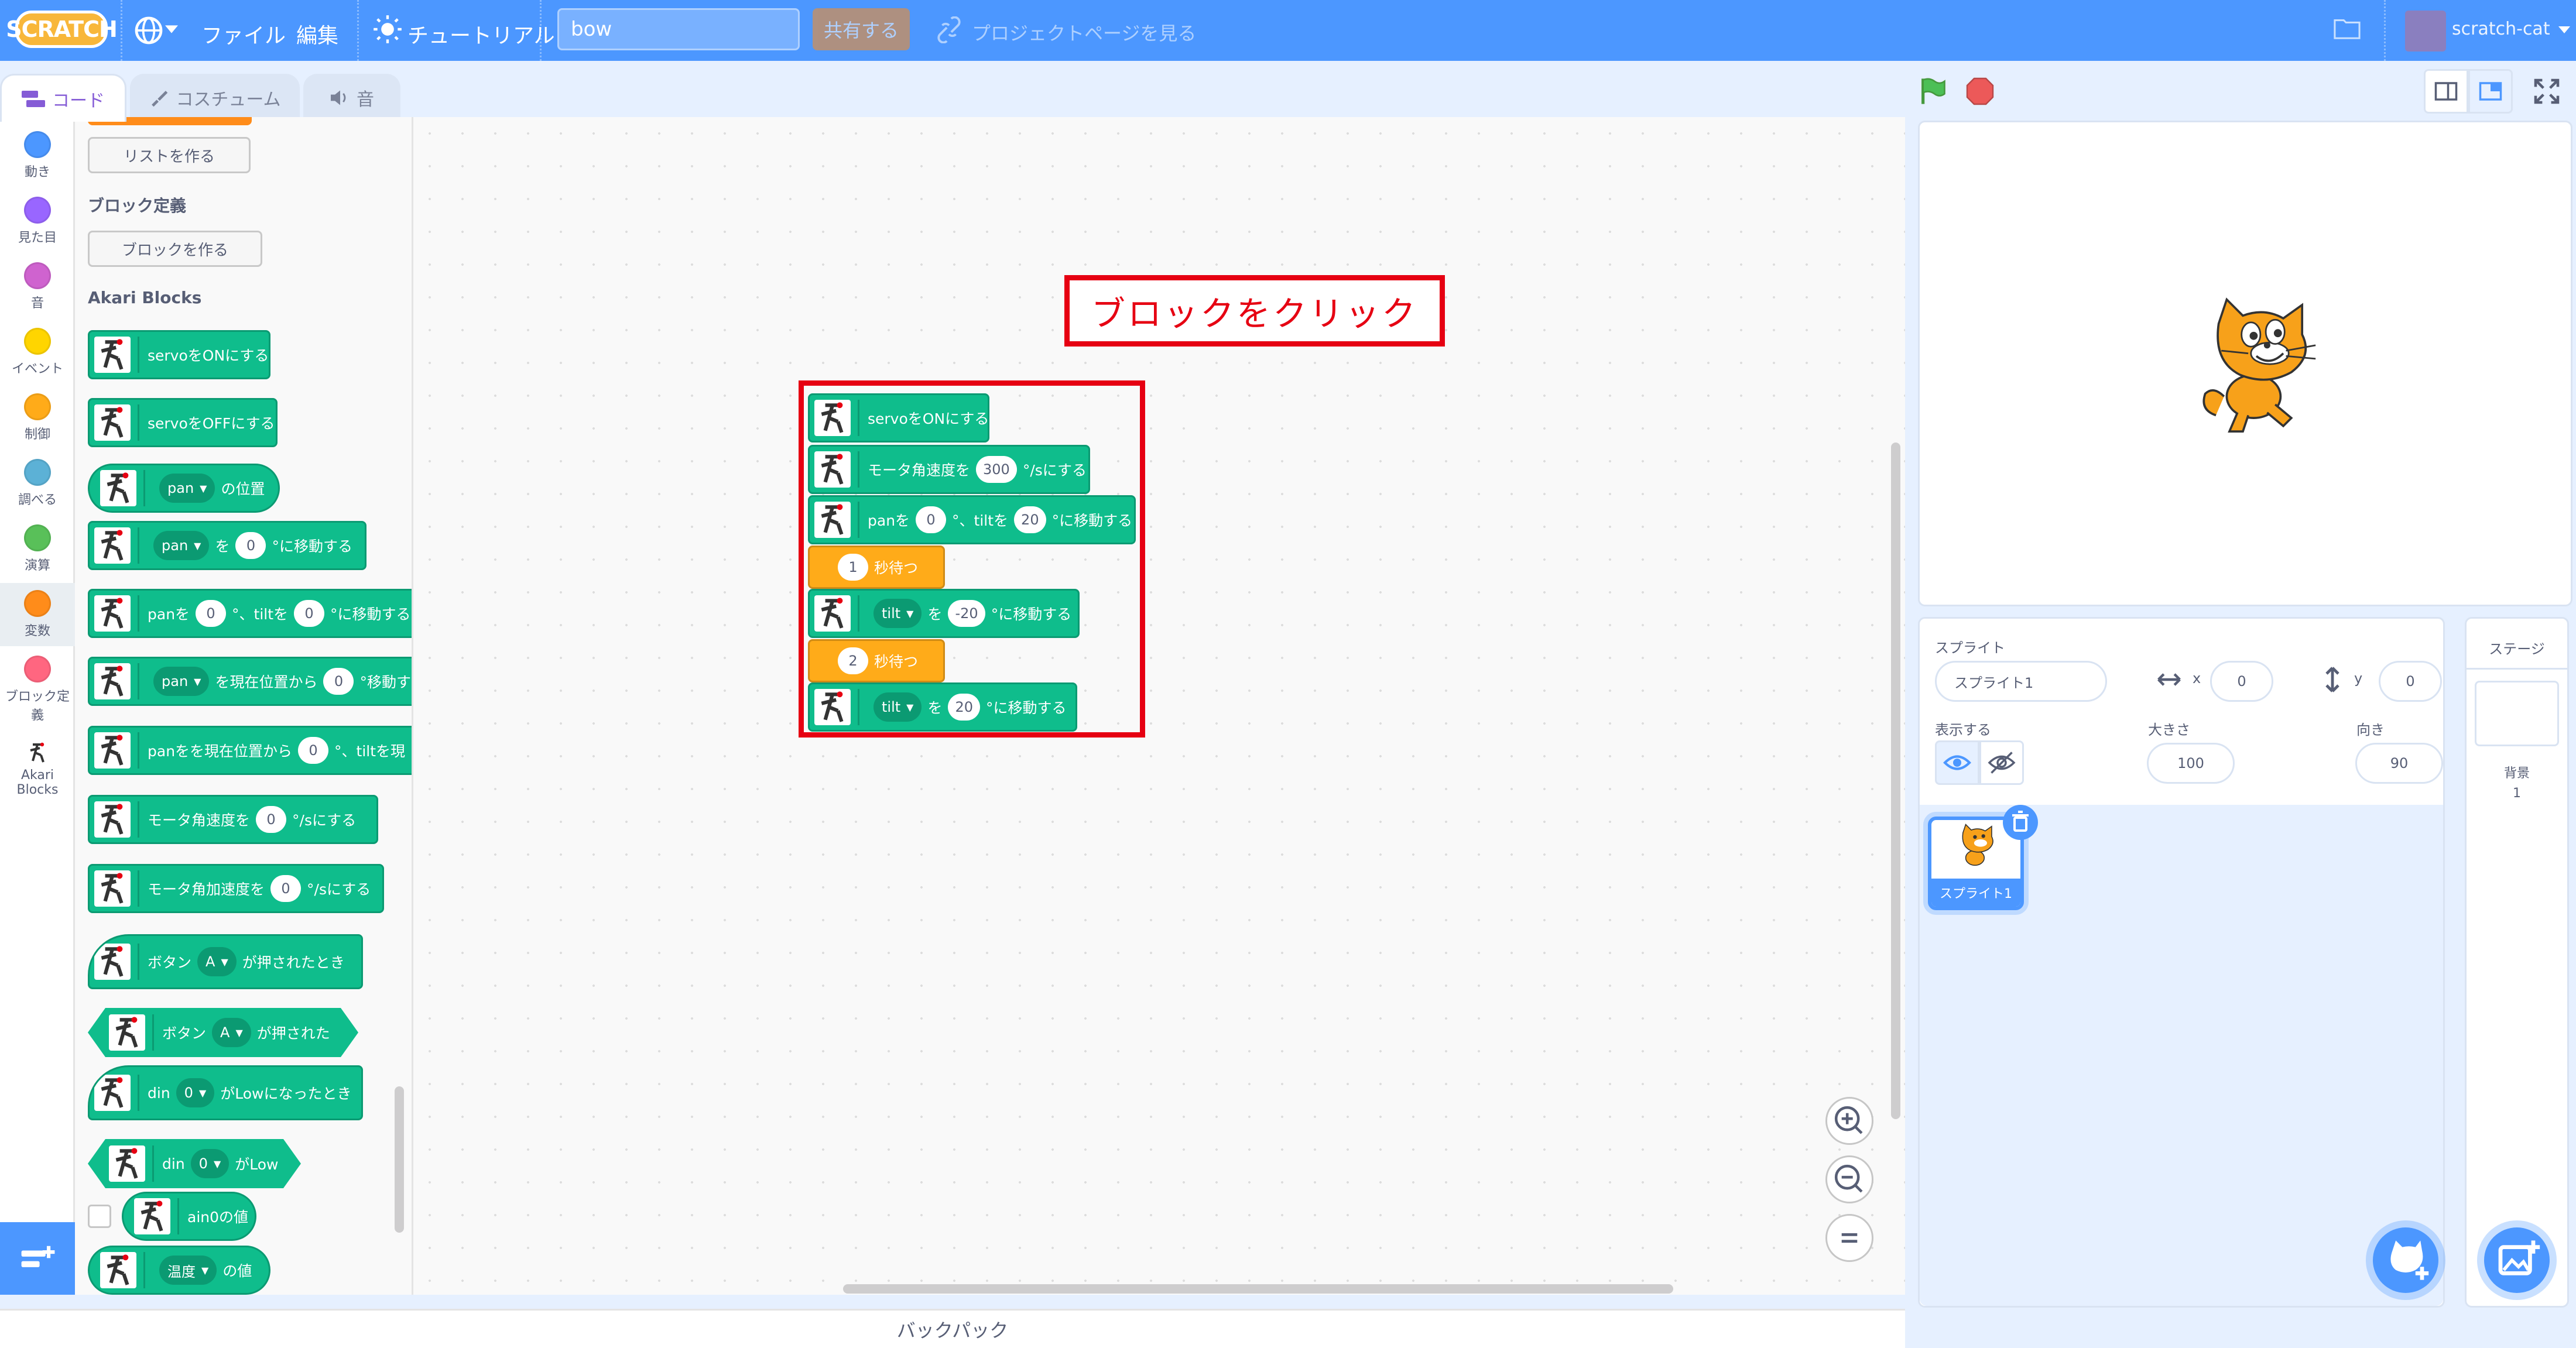  Describe the element at coordinates (215, 96) in the screenshot. I see `tab-costumes: コスチューム` at that location.